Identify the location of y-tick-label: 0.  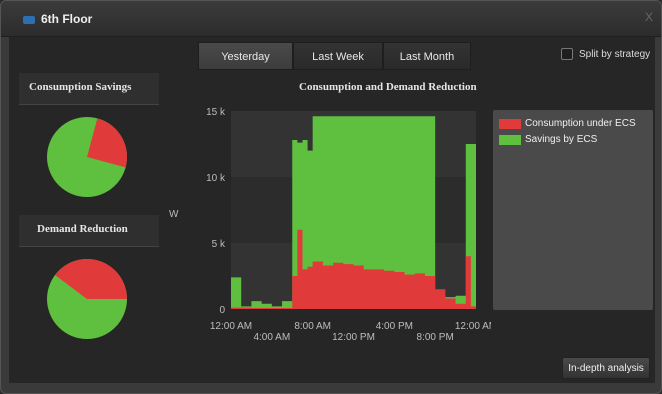
(222, 310).